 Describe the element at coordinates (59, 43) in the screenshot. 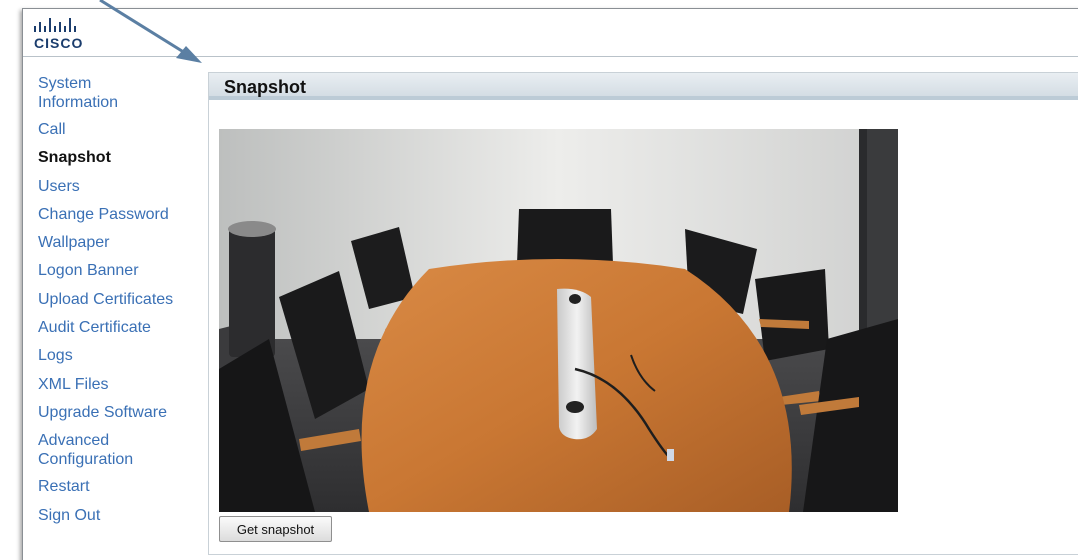

I see `logo-text: CISCO` at that location.